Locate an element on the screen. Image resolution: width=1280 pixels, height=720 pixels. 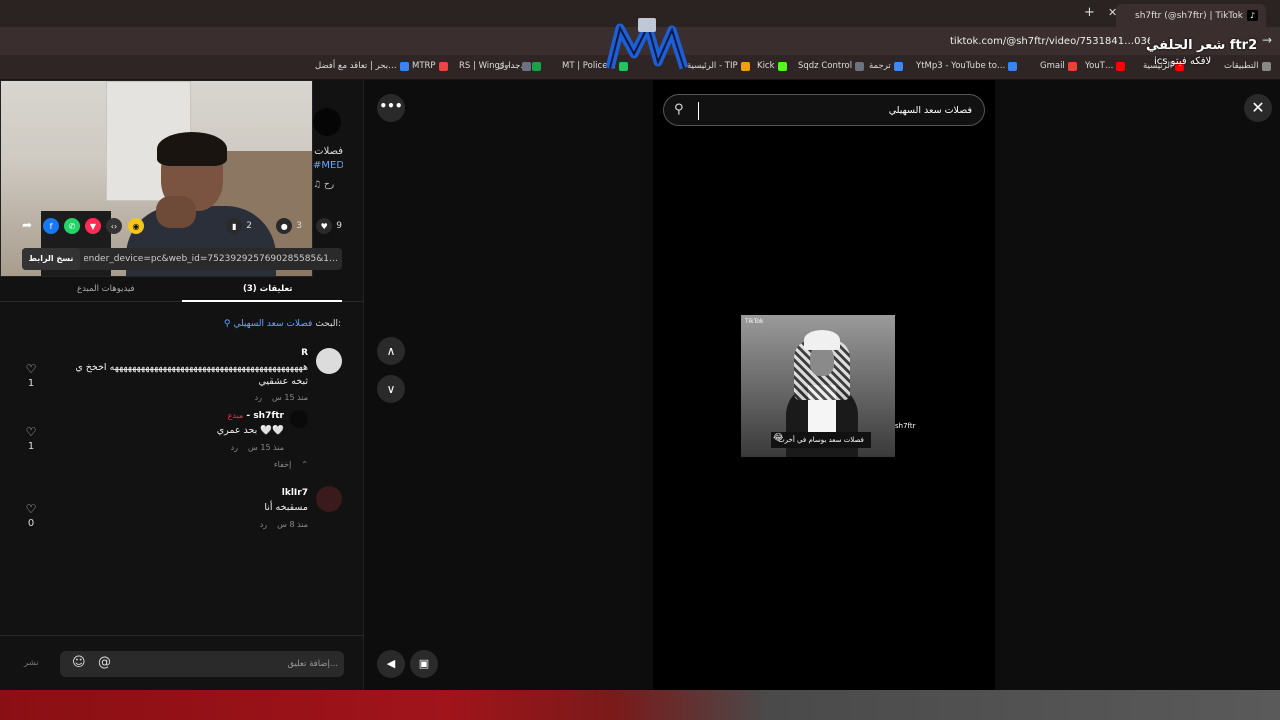
bookmark-icon: ▮ is located at coordinates (234, 226).